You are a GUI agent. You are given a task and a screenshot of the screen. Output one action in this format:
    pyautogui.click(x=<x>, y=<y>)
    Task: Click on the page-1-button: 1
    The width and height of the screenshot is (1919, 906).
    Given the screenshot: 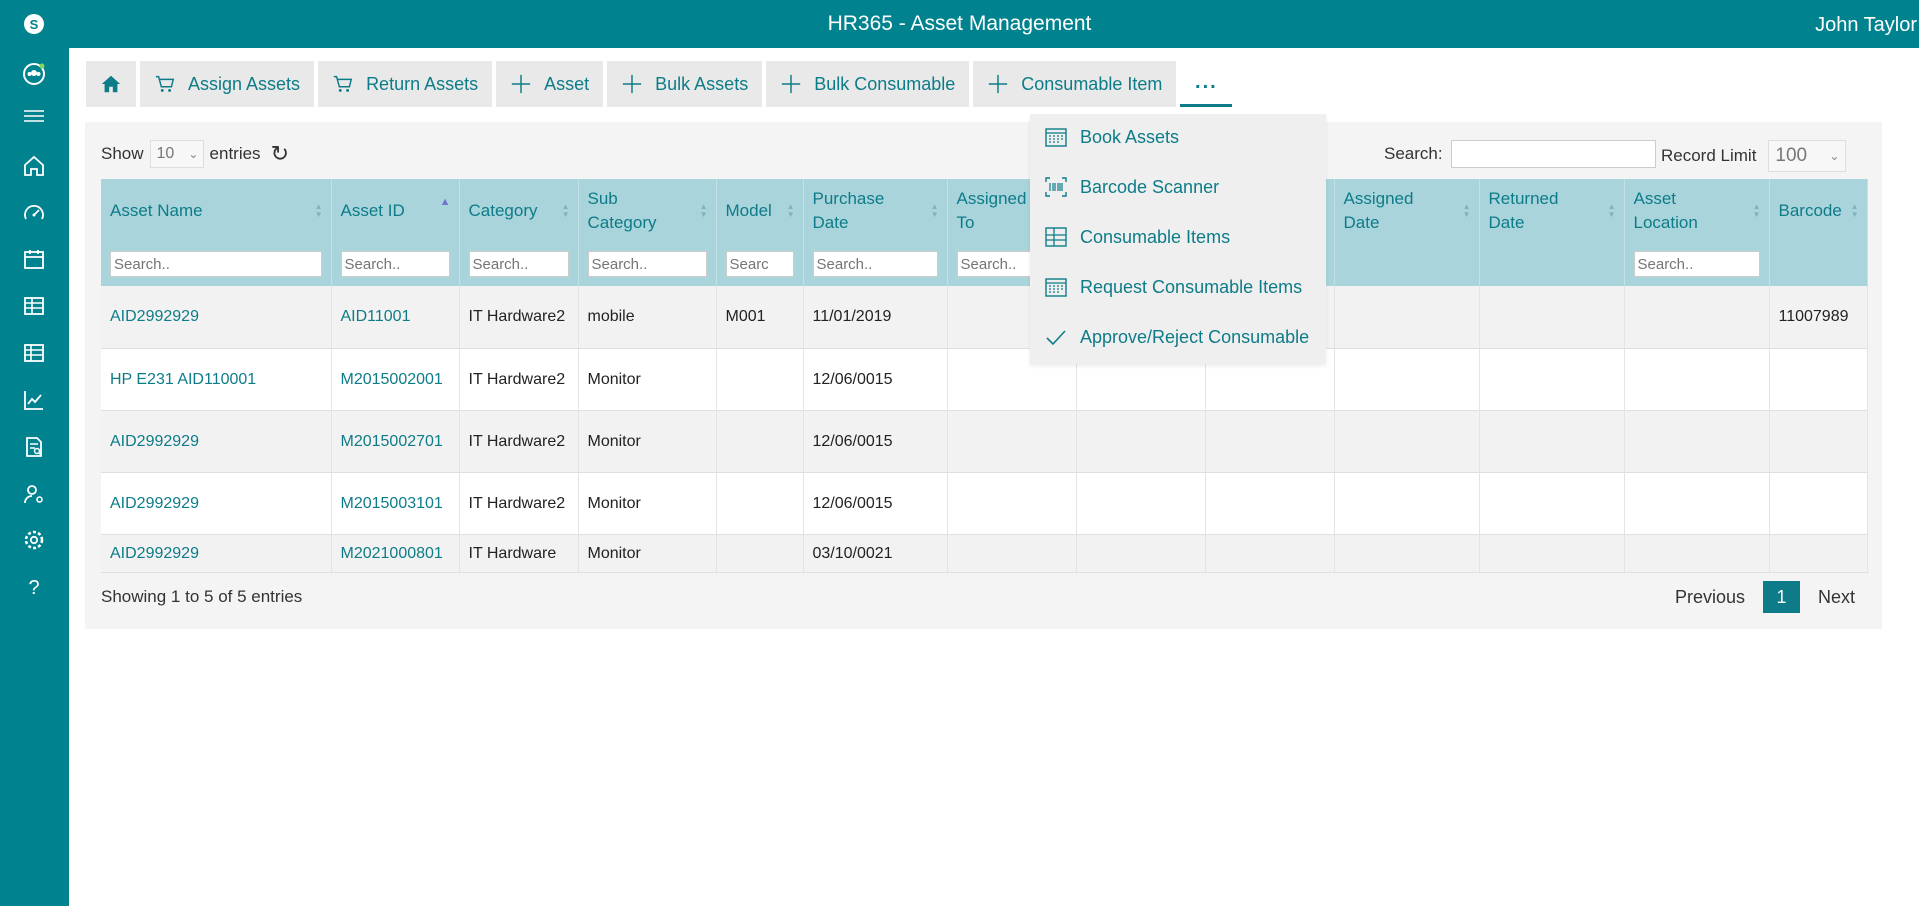 What is the action you would take?
    pyautogui.click(x=1782, y=597)
    